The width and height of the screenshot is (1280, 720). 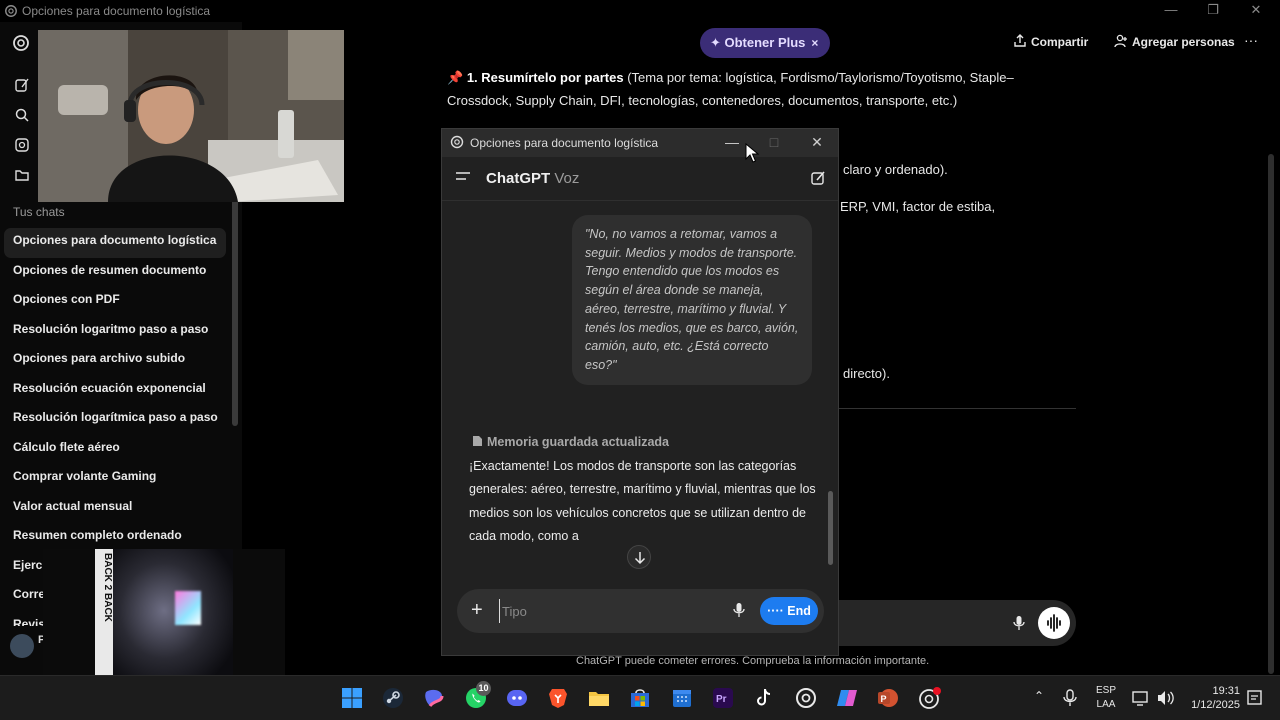 I want to click on message-text-fragment: directo)., so click(x=866, y=373).